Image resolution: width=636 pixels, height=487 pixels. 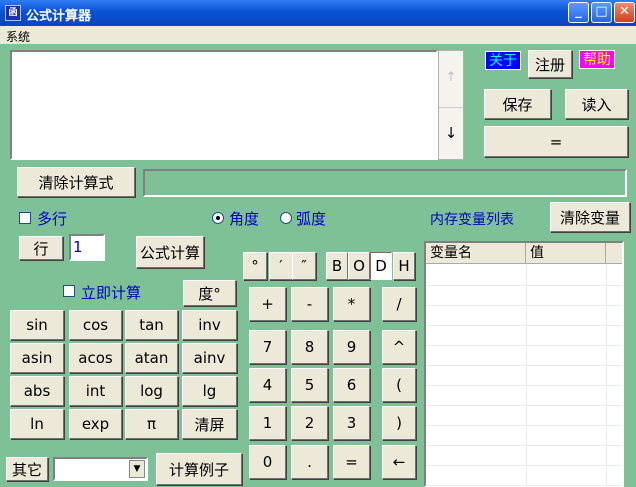 What do you see at coordinates (351, 385) in the screenshot?
I see `number-key: 6` at bounding box center [351, 385].